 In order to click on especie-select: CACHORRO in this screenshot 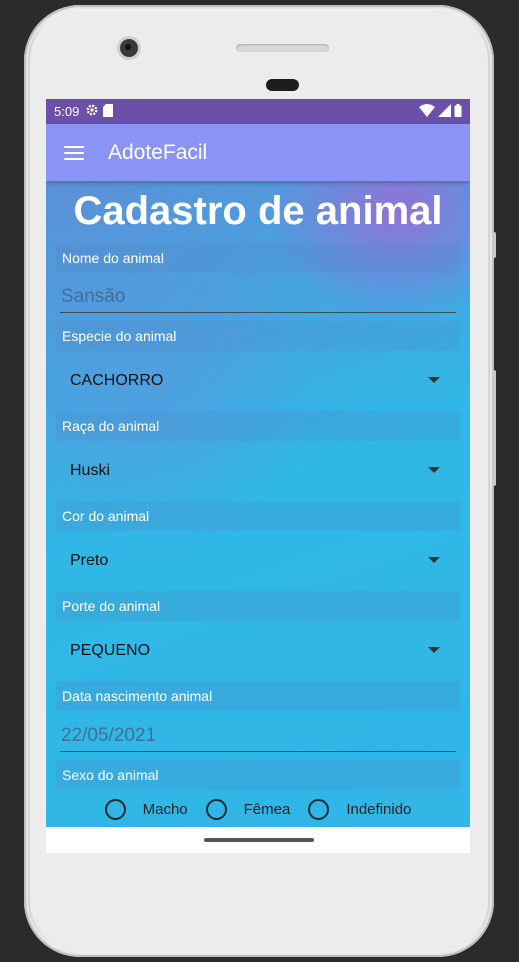, I will do `click(258, 381)`.